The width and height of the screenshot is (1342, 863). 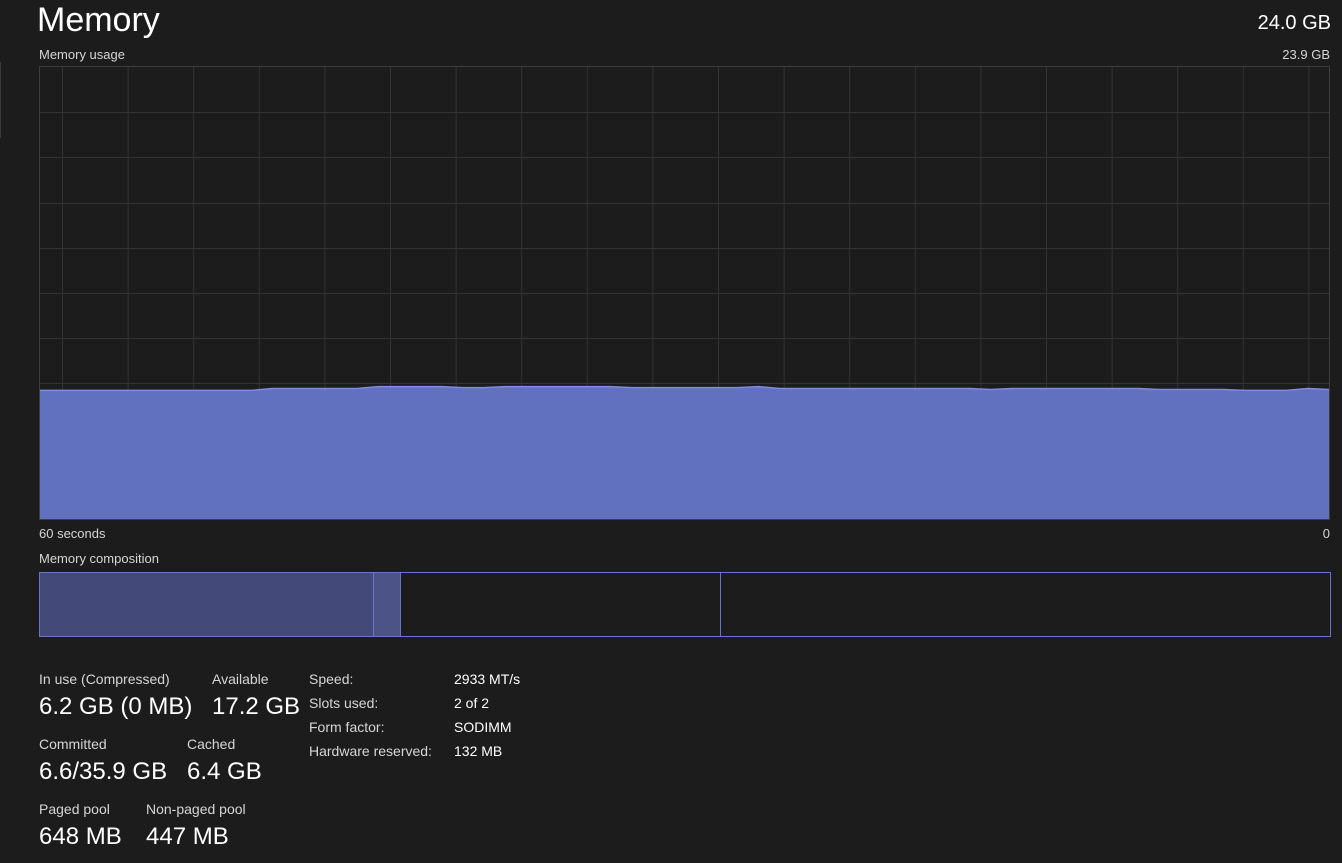 What do you see at coordinates (684, 452) in the screenshot?
I see `usage-area` at bounding box center [684, 452].